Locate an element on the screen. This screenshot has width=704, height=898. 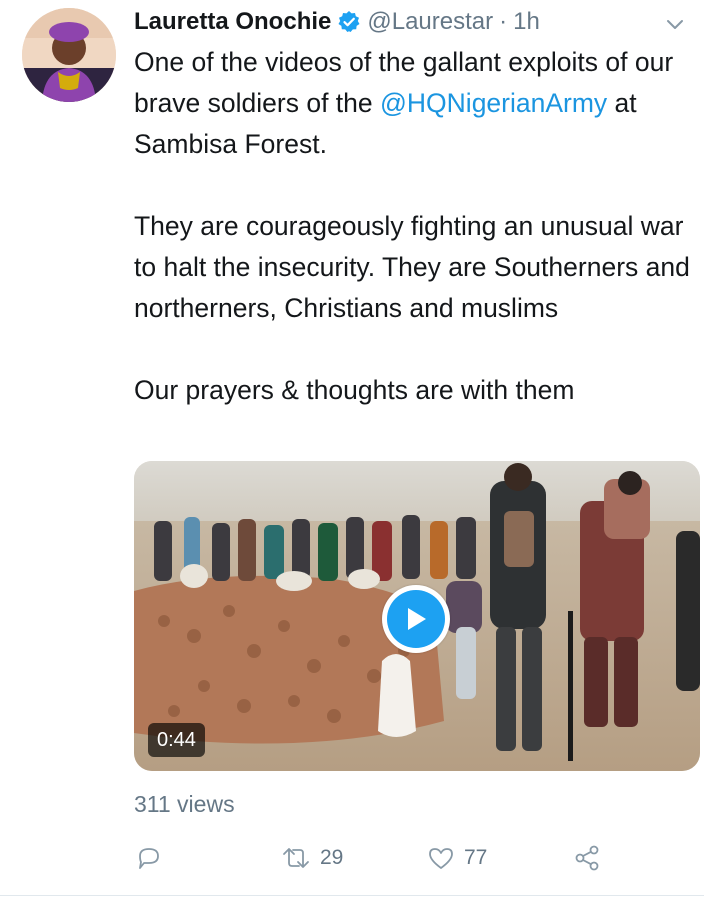
avatar-image is located at coordinates (69, 55).